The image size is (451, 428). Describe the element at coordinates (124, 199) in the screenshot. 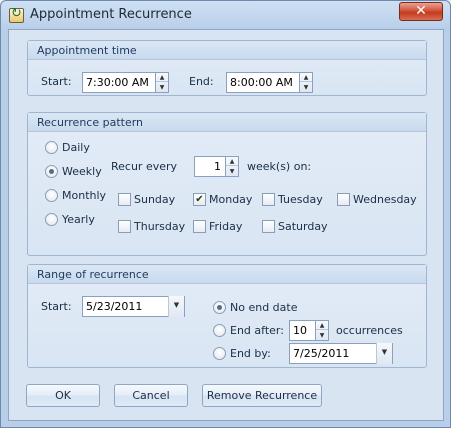

I see `checkbox-sunday` at that location.